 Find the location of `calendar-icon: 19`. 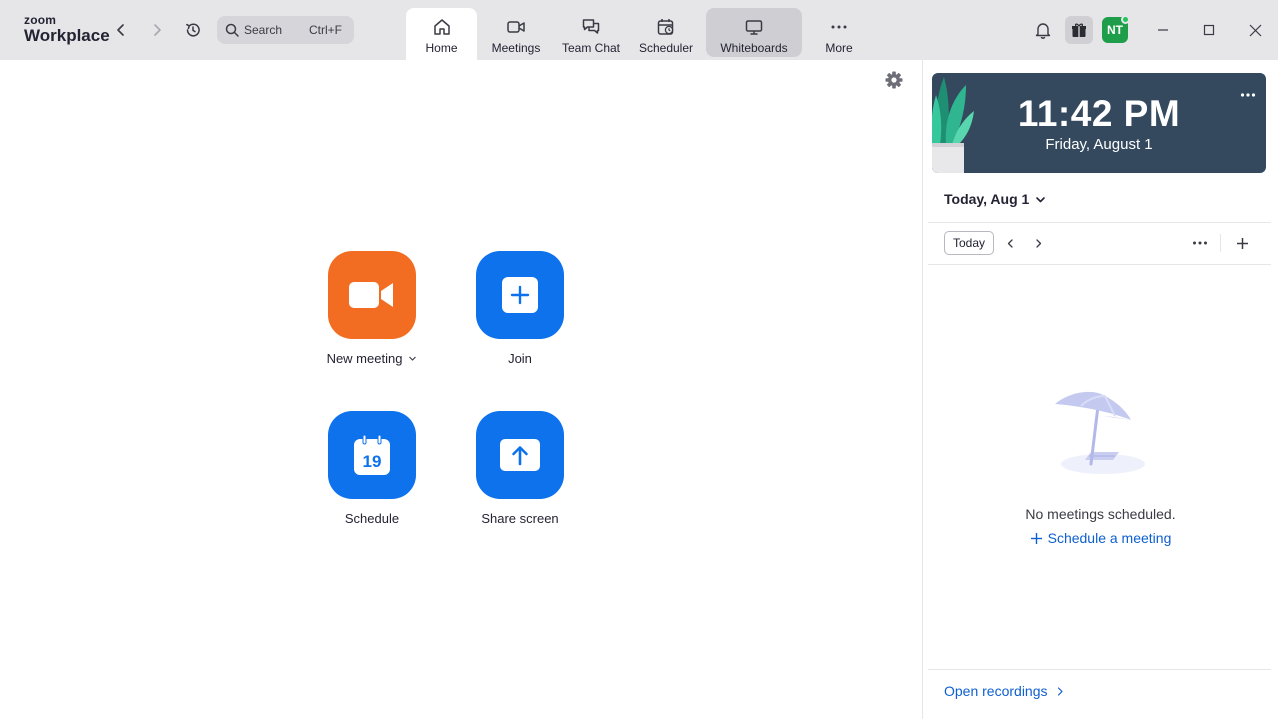

calendar-icon: 19 is located at coordinates (372, 455).